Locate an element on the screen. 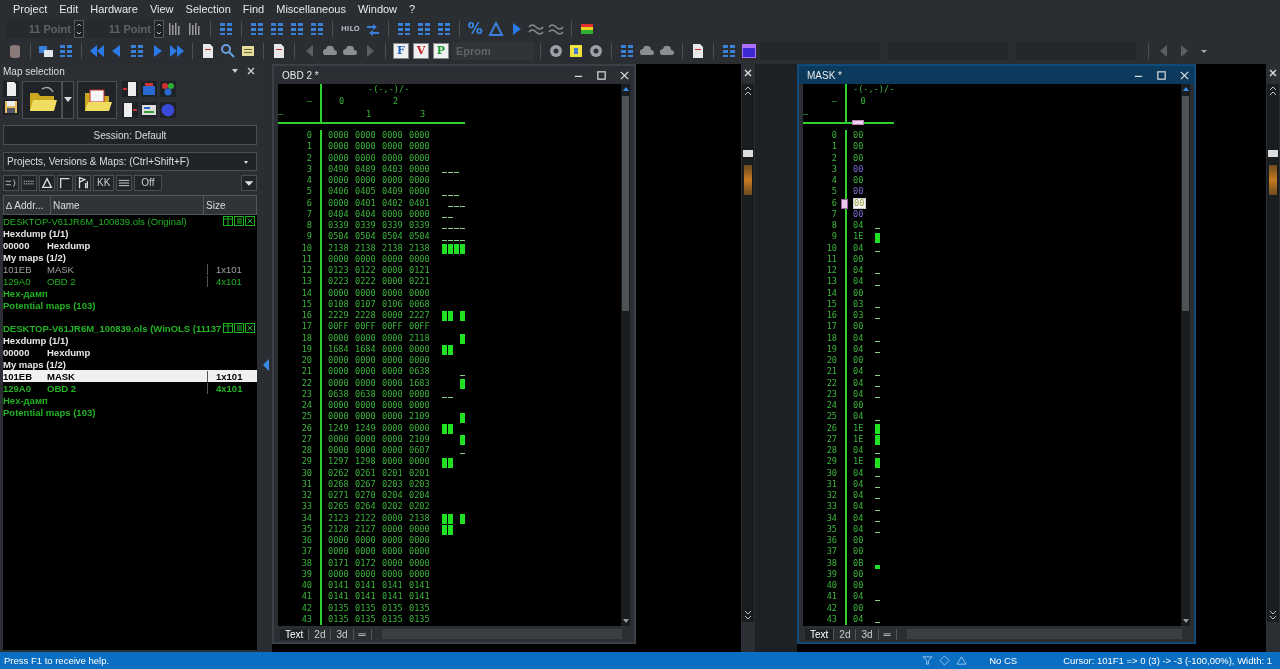 The image size is (1280, 669). hex-value: 0401 is located at coordinates (422, 203).